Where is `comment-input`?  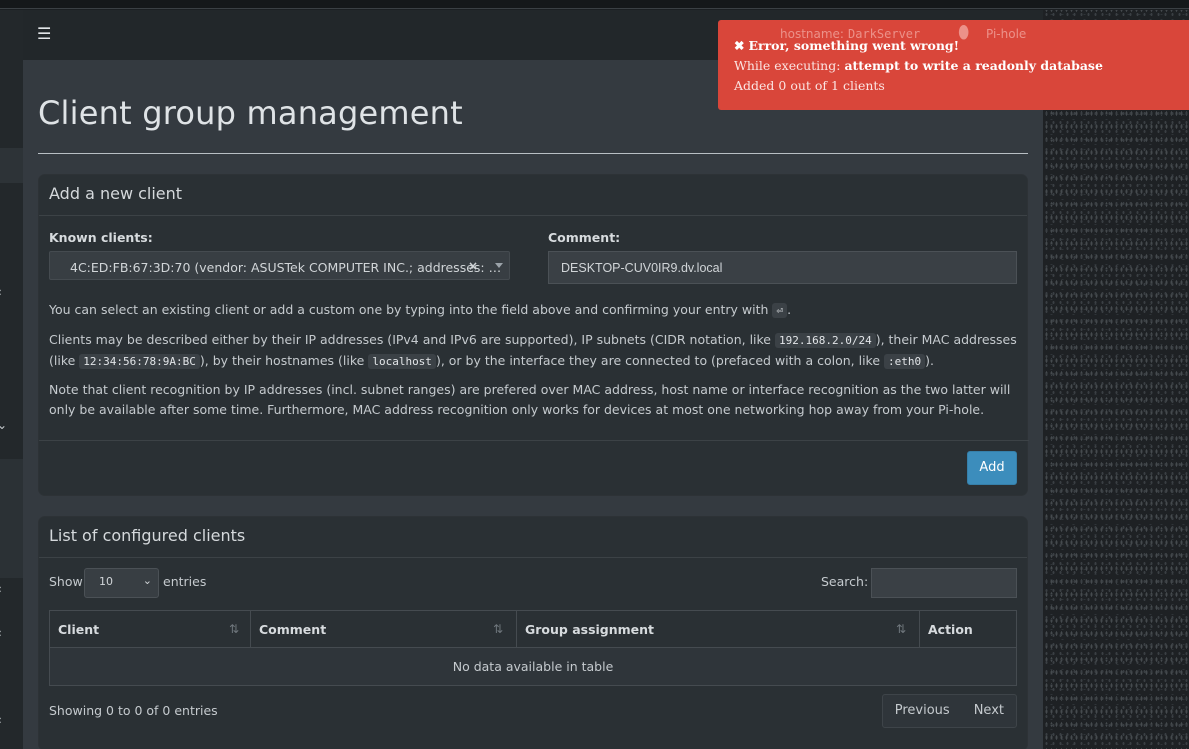 comment-input is located at coordinates (782, 267).